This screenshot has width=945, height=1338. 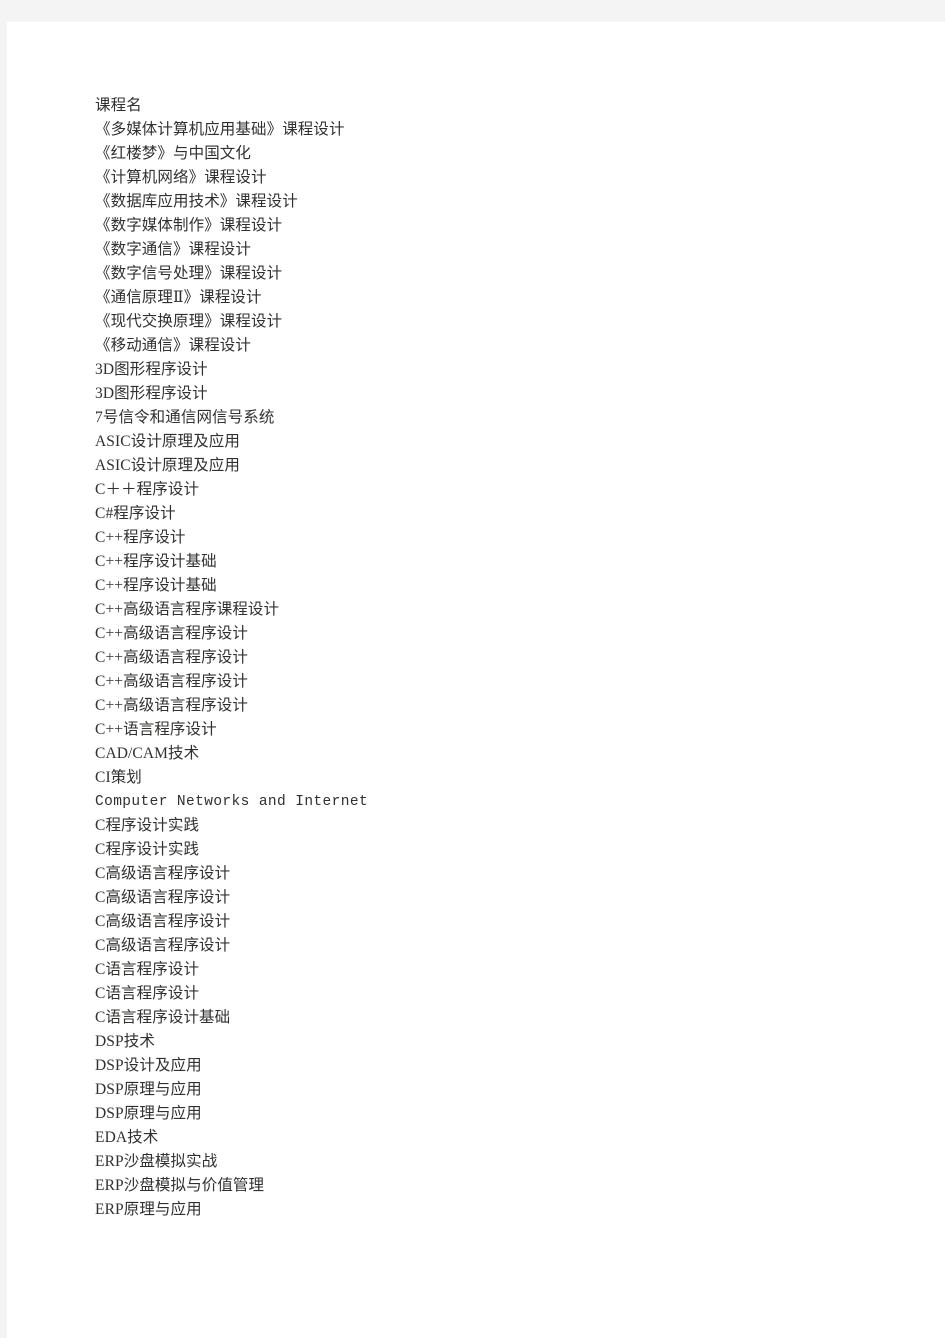 What do you see at coordinates (232, 802) in the screenshot?
I see `course-list-item: Computer Networks and Internet` at bounding box center [232, 802].